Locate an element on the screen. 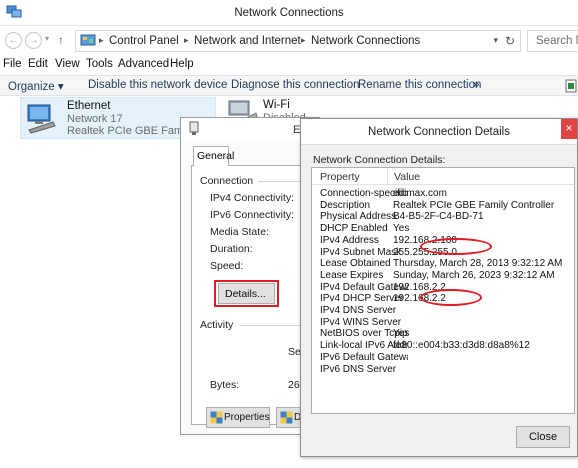 The height and width of the screenshot is (468, 578). menu-view: View is located at coordinates (67, 64).